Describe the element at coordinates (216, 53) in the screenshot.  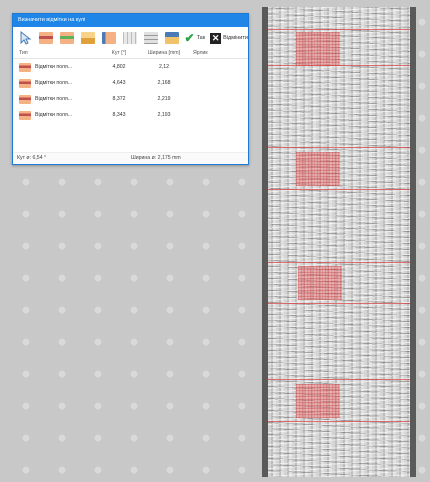
I see `column-label-header: Ярлик` at that location.